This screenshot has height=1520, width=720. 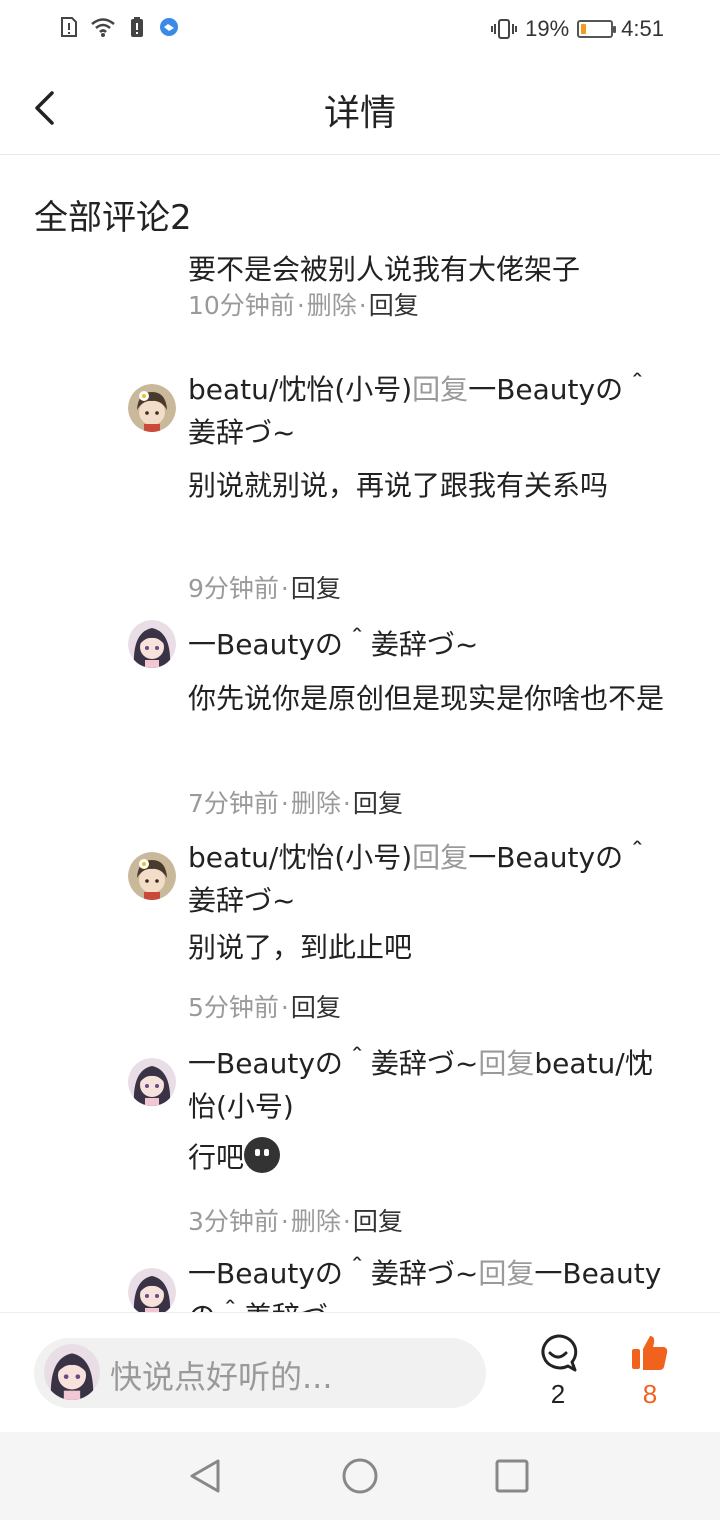 I want to click on comment-text: 要不是会被别人说我有大佬架子, so click(x=384, y=269).